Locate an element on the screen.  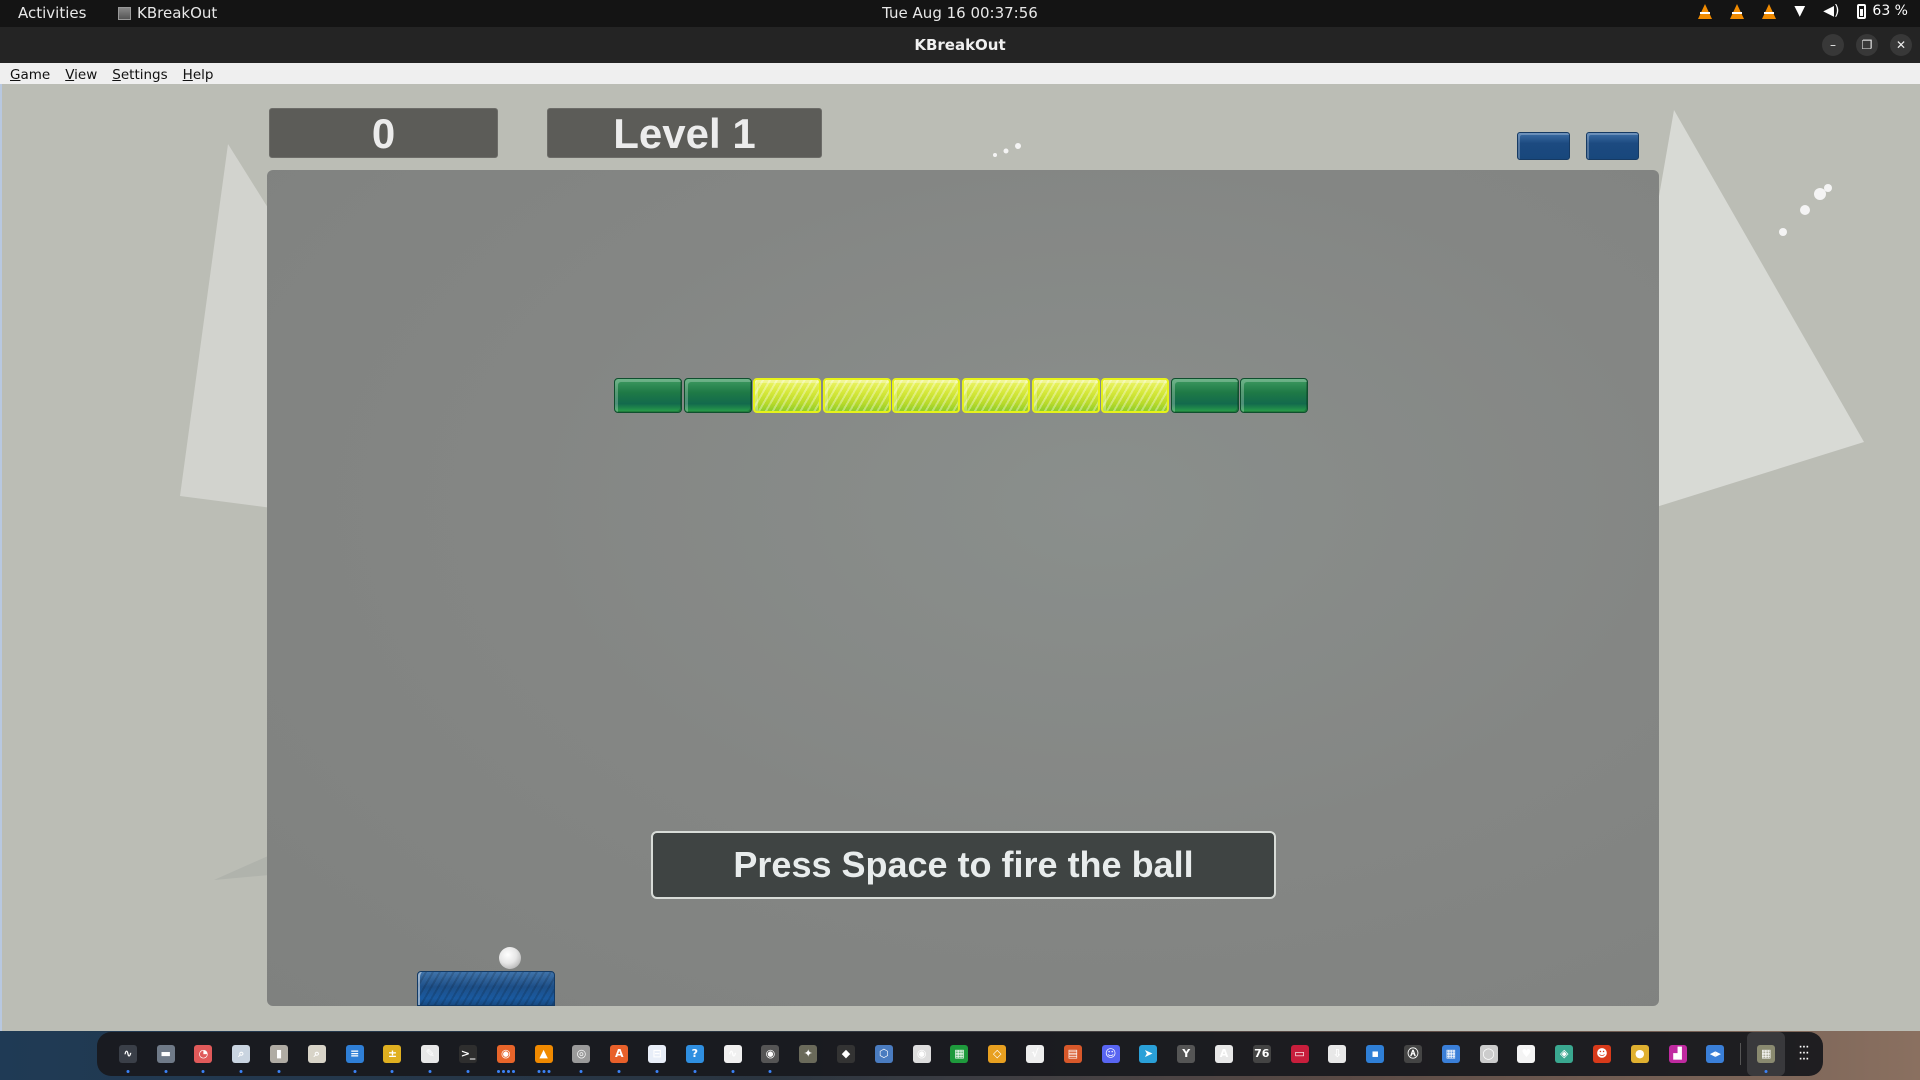
disk-usage-analyzer-icon: ◔ is located at coordinates (203, 1054).